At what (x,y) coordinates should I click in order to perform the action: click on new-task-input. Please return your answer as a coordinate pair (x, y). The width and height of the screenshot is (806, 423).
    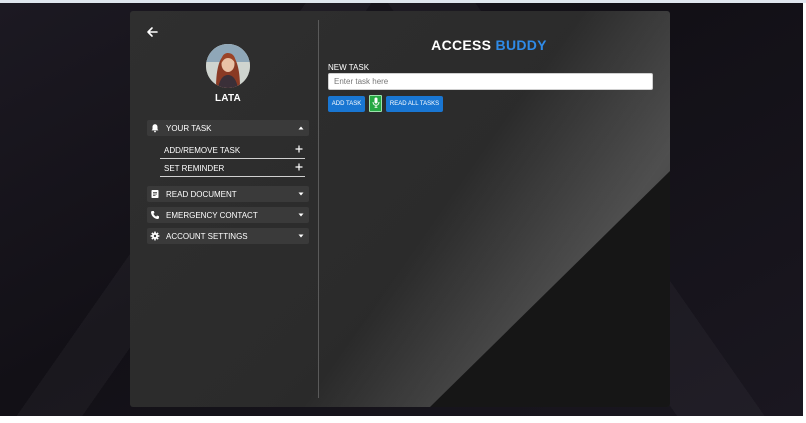
    Looking at the image, I should click on (490, 81).